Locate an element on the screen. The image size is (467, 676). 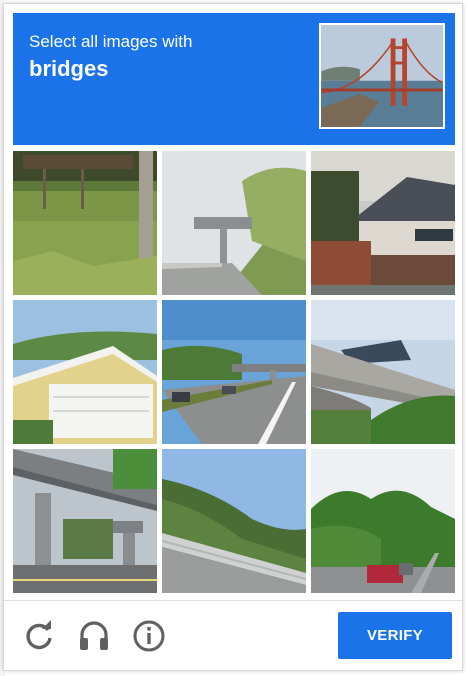
info-icon is located at coordinates (149, 636).